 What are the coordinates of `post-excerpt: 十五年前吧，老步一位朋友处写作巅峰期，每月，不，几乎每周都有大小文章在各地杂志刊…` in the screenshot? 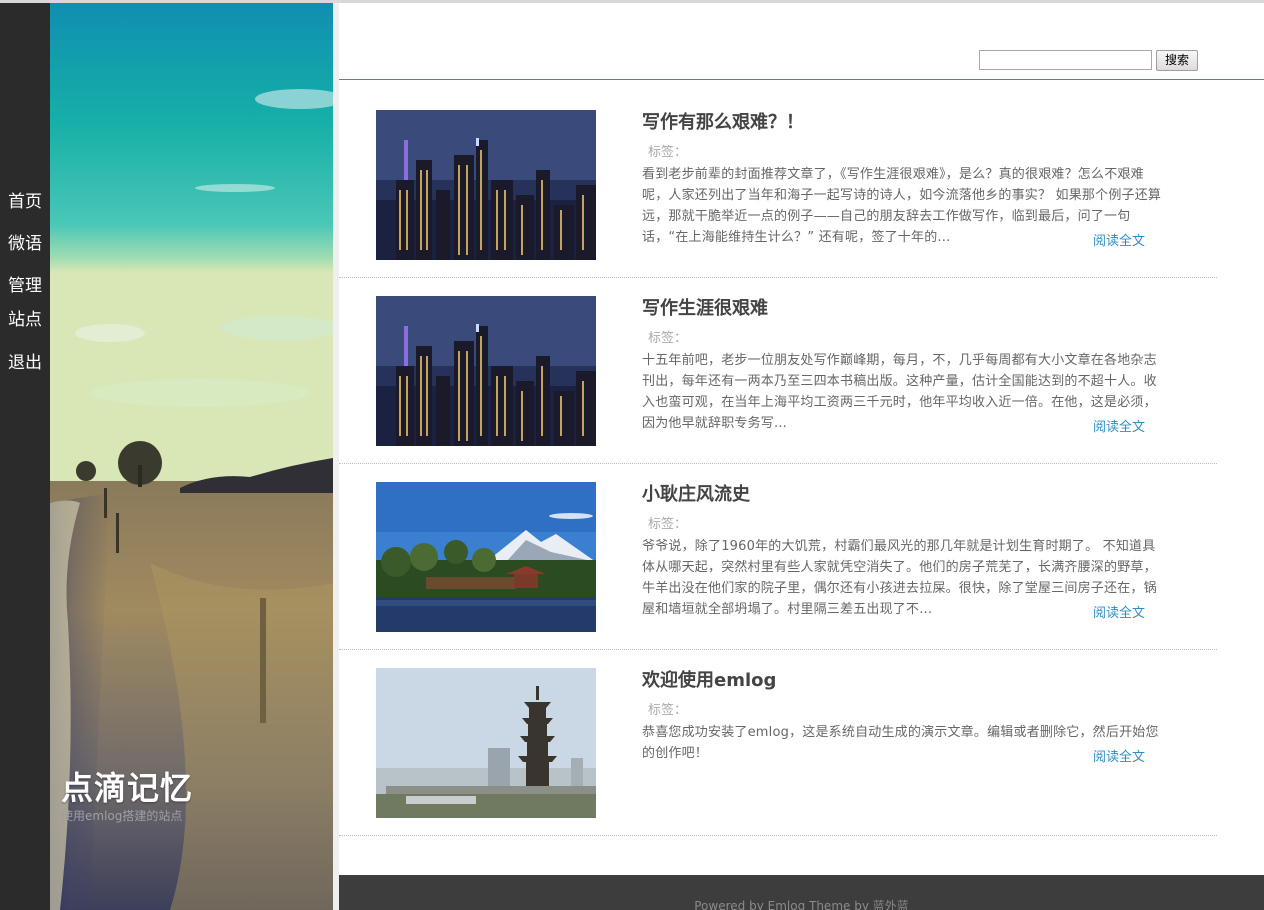 It's located at (899, 392).